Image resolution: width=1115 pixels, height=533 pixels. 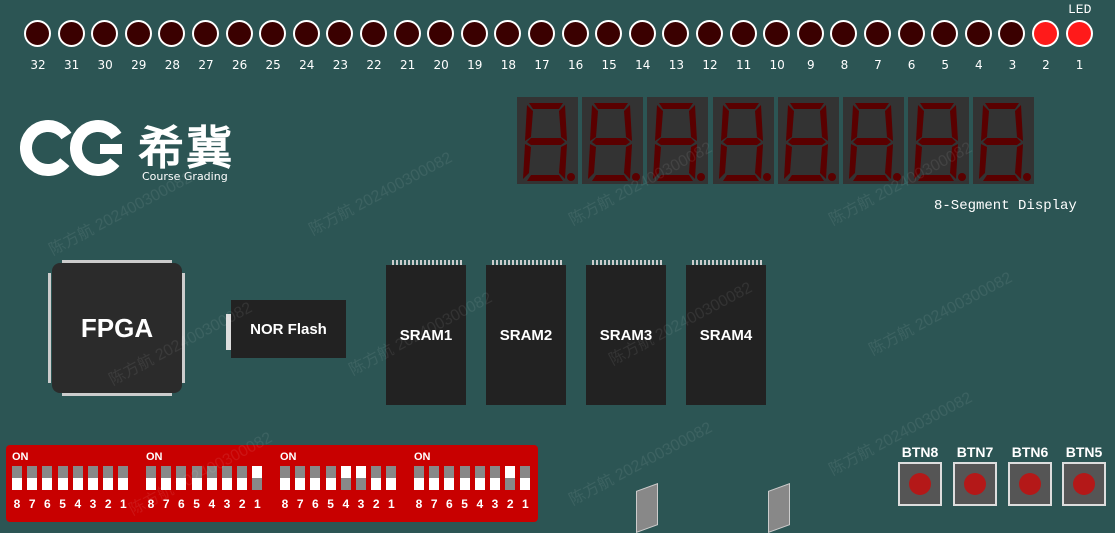 What do you see at coordinates (186, 148) in the screenshot?
I see `logo-brand: 希冀` at bounding box center [186, 148].